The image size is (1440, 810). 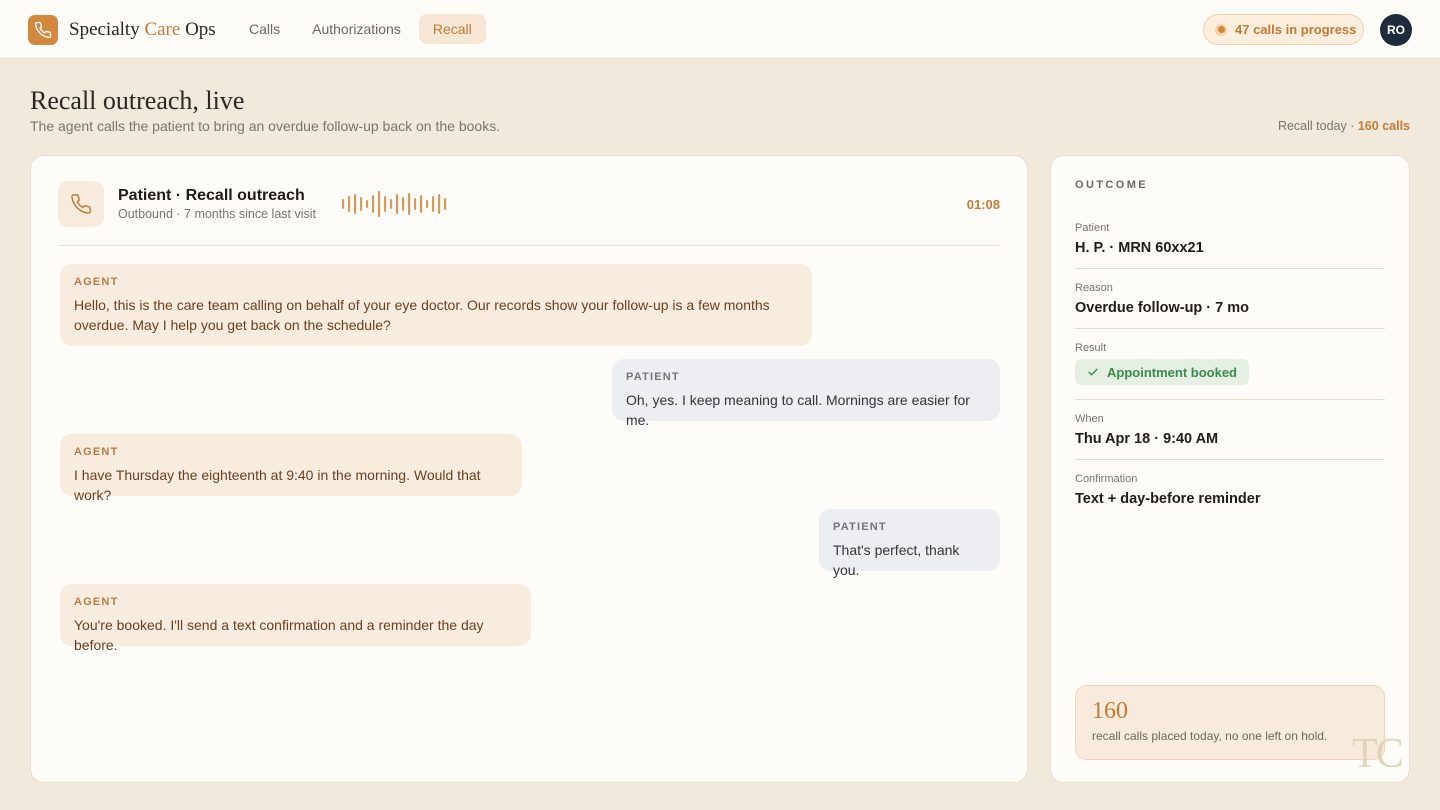 What do you see at coordinates (1296, 29) in the screenshot?
I see `live-calls-text: 47 calls in progress` at bounding box center [1296, 29].